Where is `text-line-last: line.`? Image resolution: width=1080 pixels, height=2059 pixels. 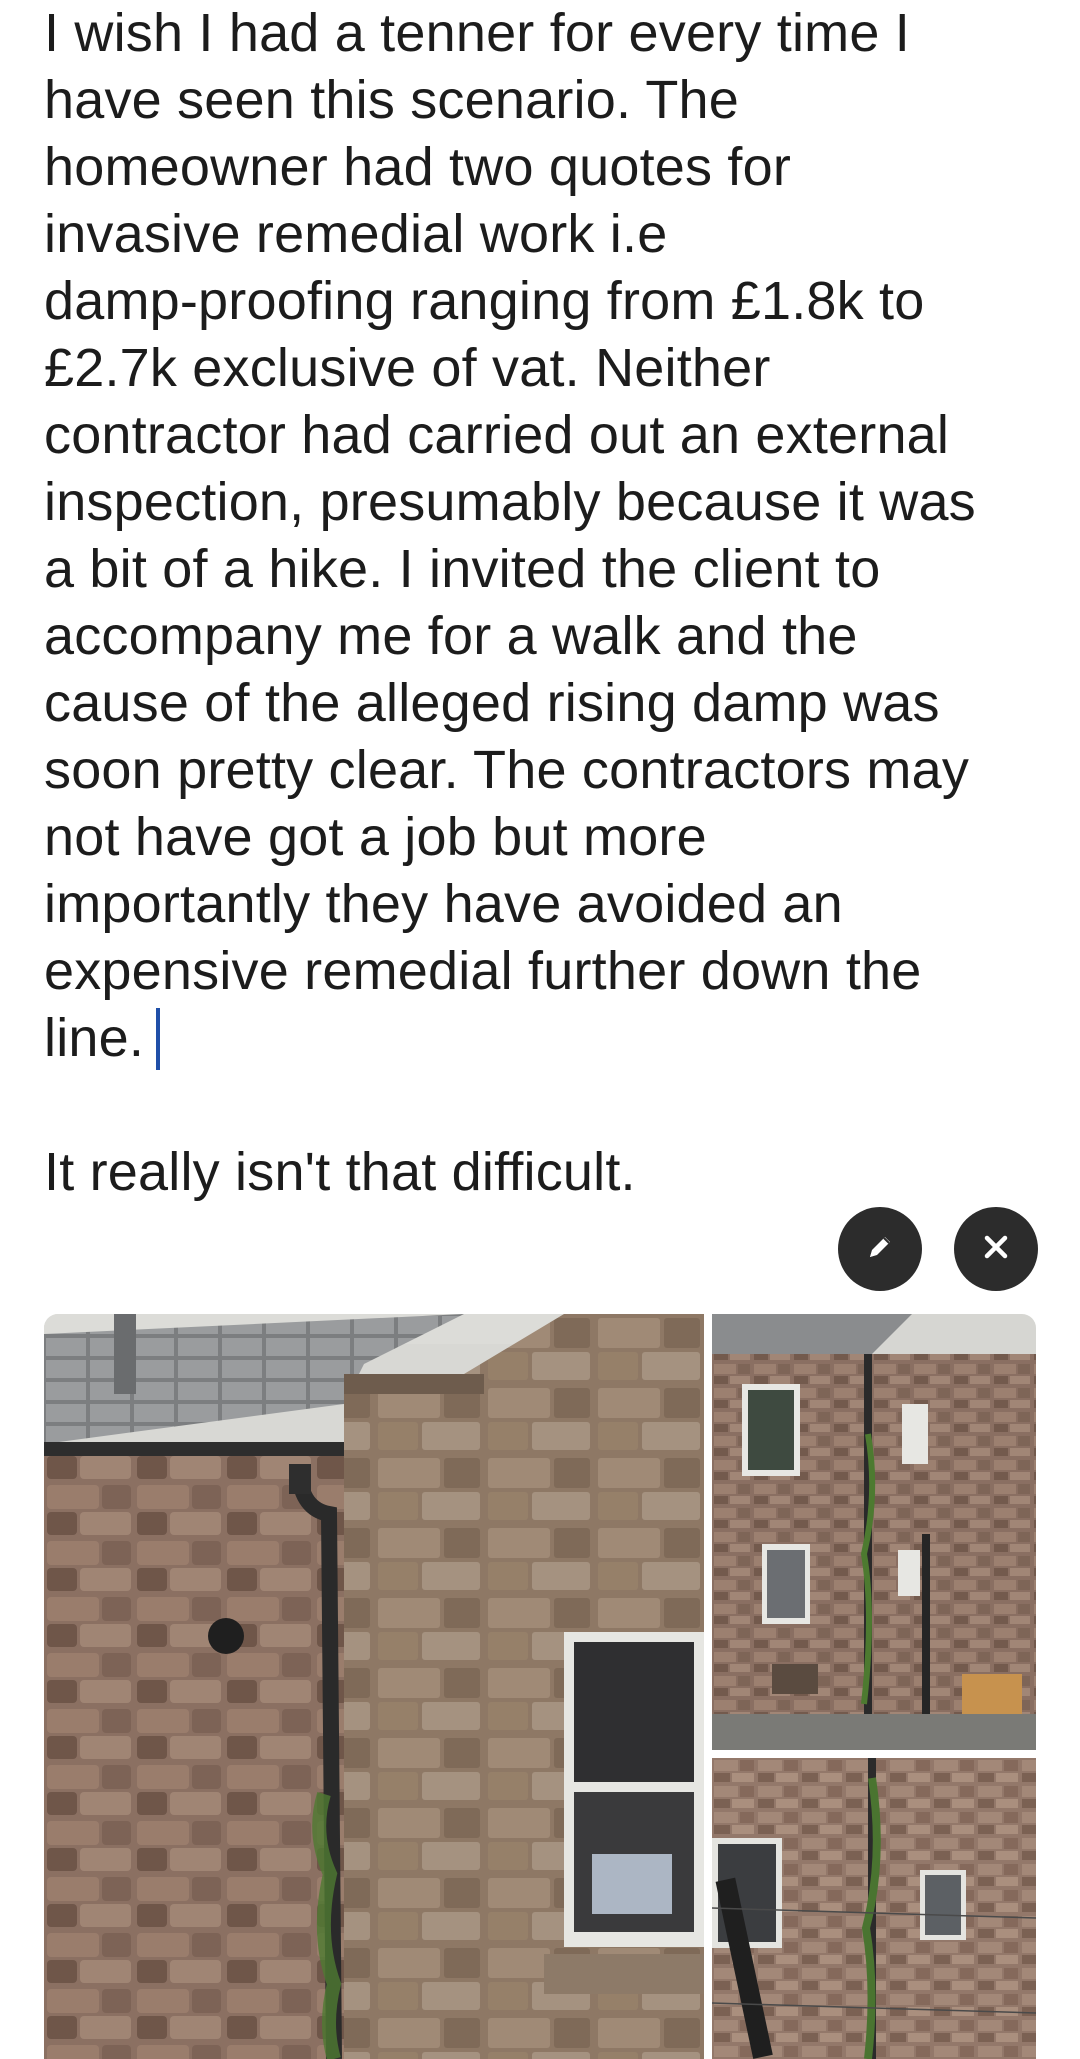
text-line-last: line. is located at coordinates (544, 1038).